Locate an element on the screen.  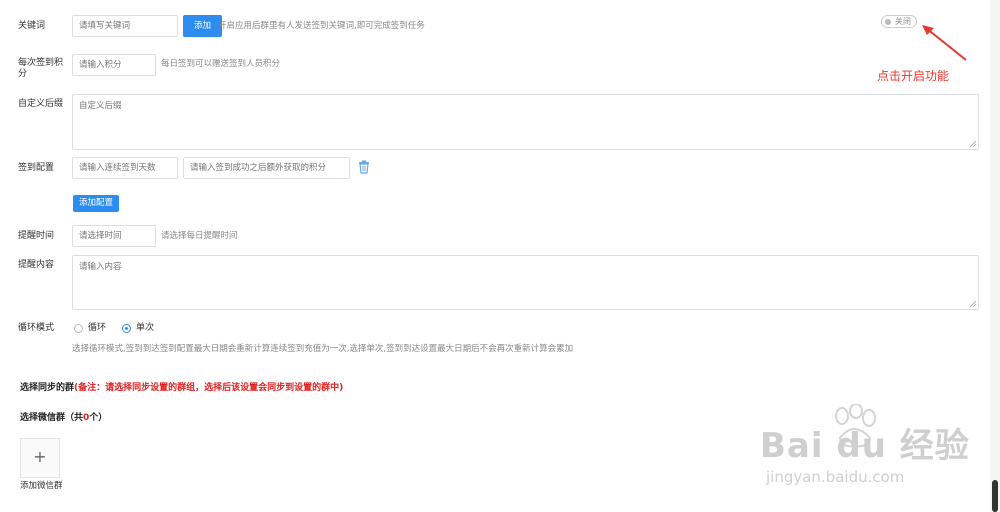
plus-icon: + is located at coordinates (40, 456).